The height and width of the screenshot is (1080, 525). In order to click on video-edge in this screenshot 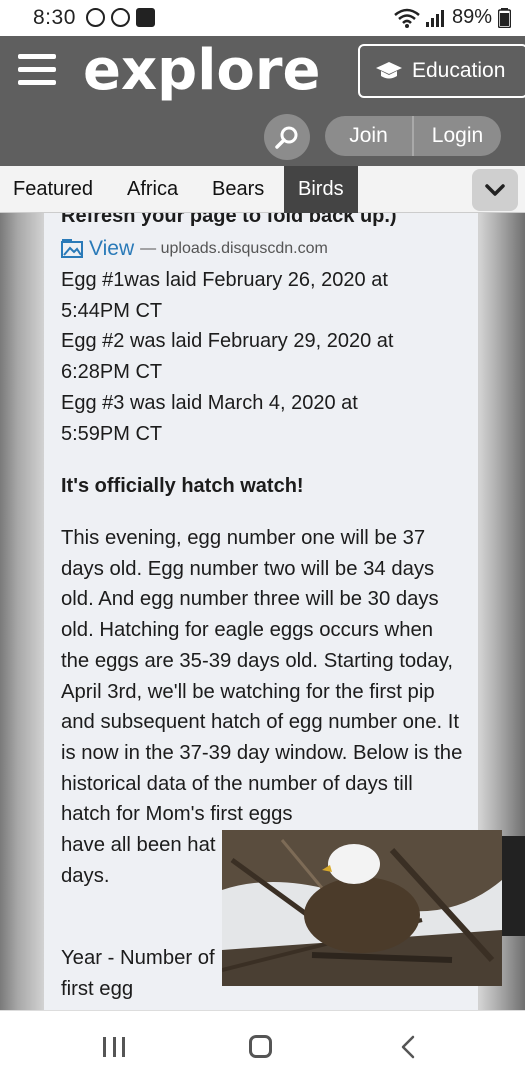, I will do `click(513, 886)`.